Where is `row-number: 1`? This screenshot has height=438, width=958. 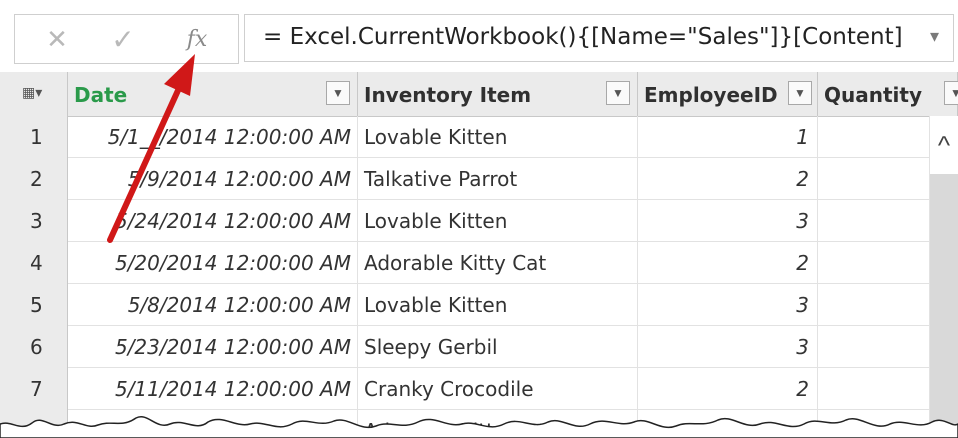
row-number: 1 is located at coordinates (34, 137).